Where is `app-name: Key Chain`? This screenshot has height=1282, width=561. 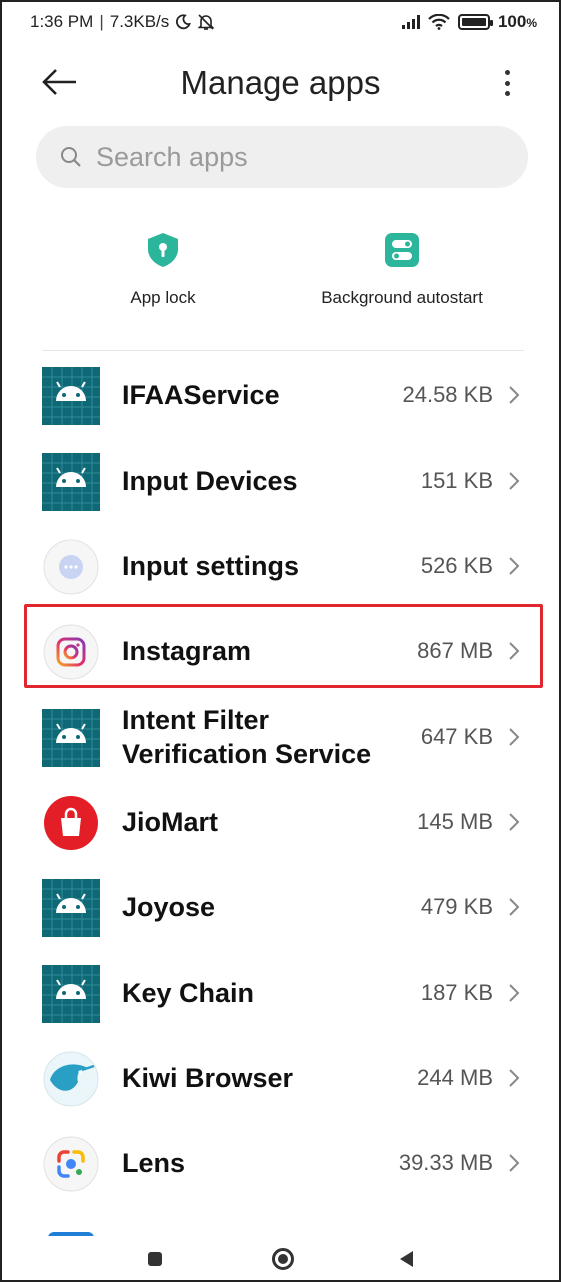
app-name: Key Chain is located at coordinates (188, 992).